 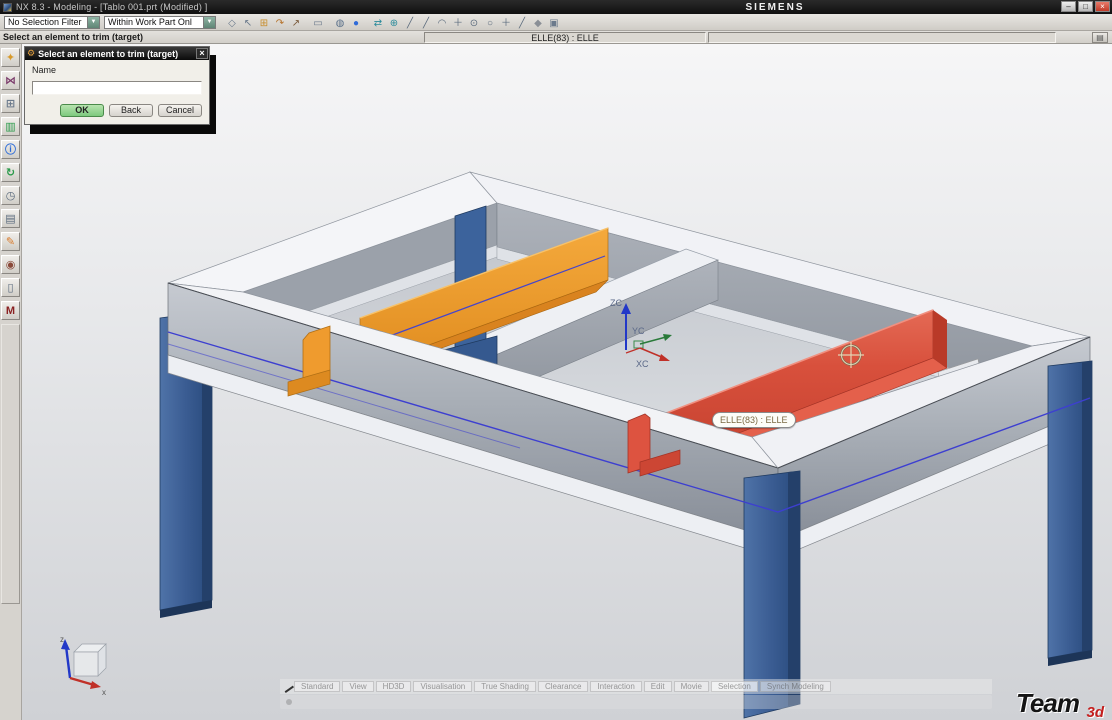 What do you see at coordinates (10, 464) in the screenshot?
I see `sidebar-blank-panel` at bounding box center [10, 464].